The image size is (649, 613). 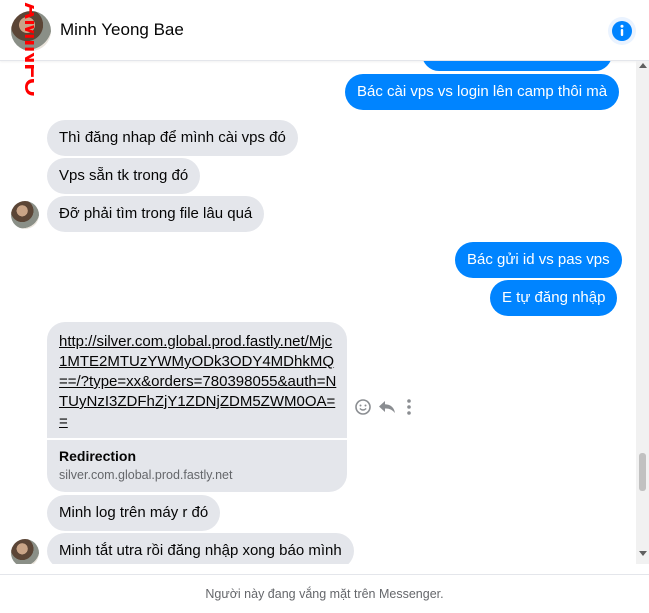 What do you see at coordinates (643, 553) in the screenshot?
I see `scroll-down-arrow-icon` at bounding box center [643, 553].